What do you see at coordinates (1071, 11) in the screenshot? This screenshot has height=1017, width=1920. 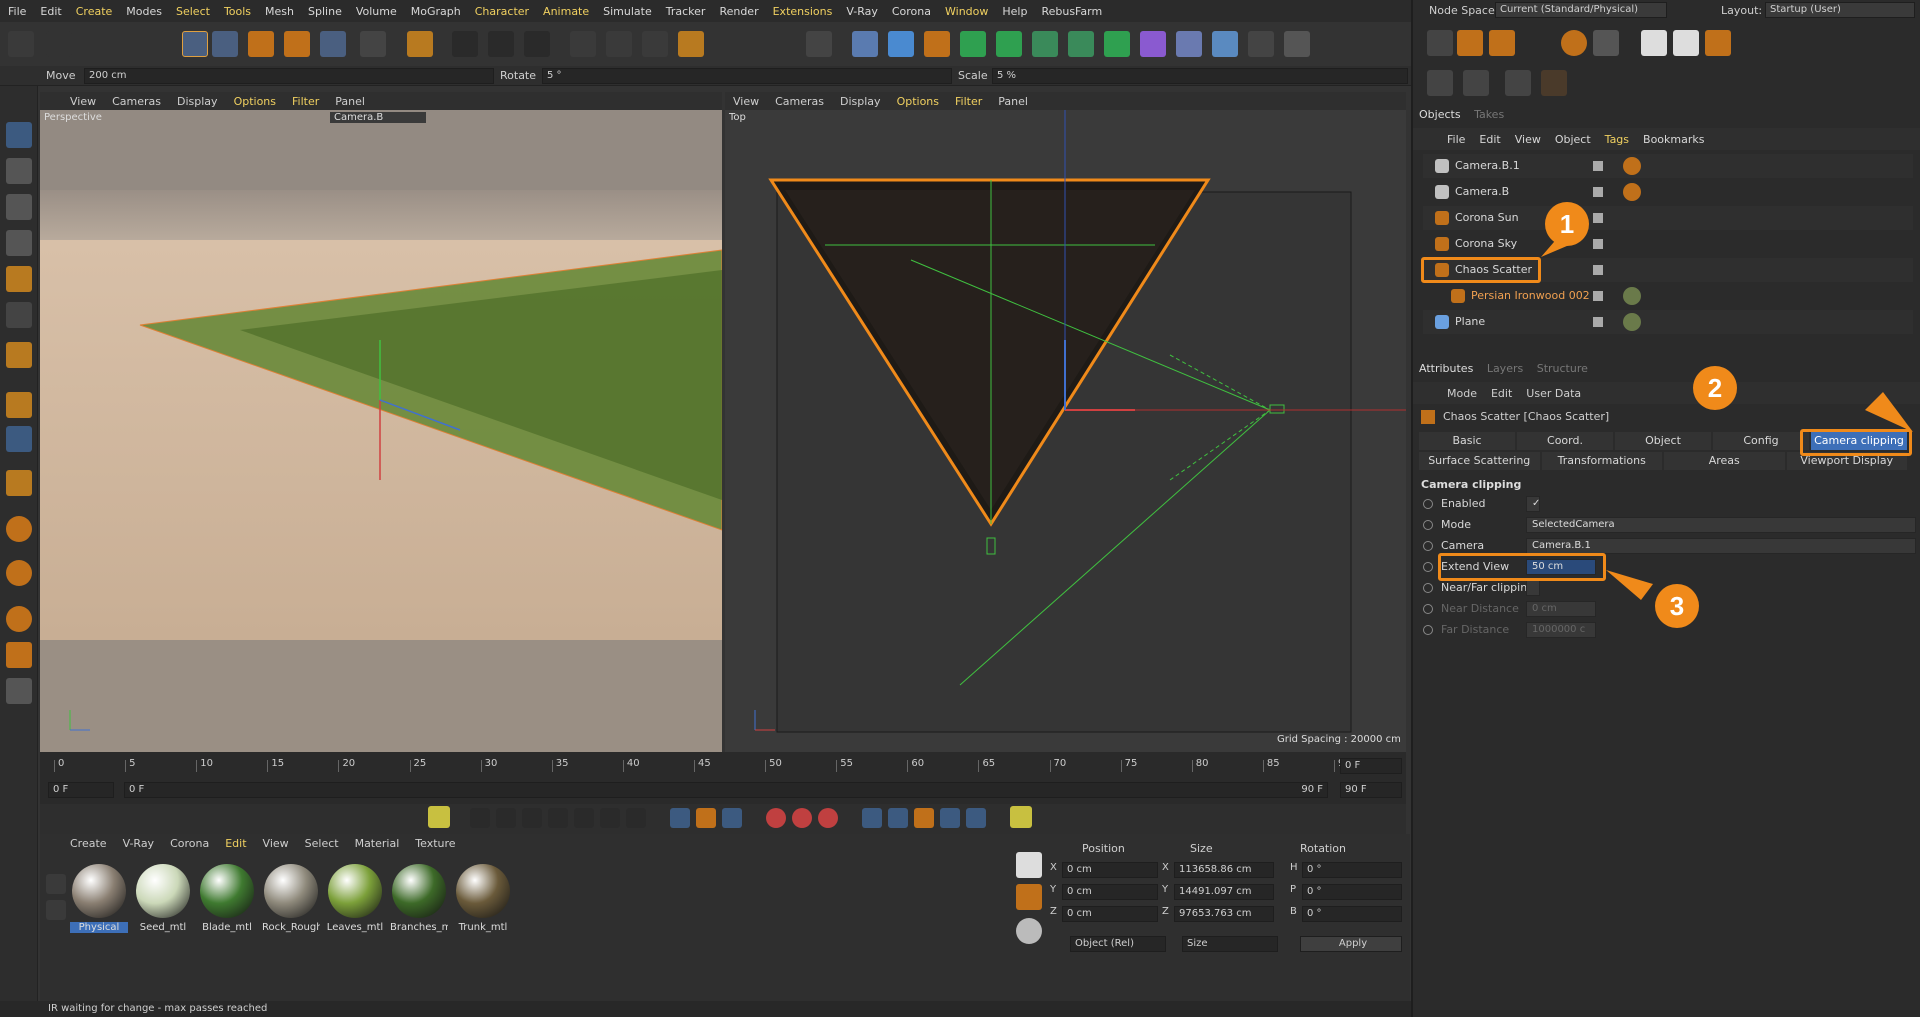 I see `menu-rebusfarm: RebusFarm` at bounding box center [1071, 11].